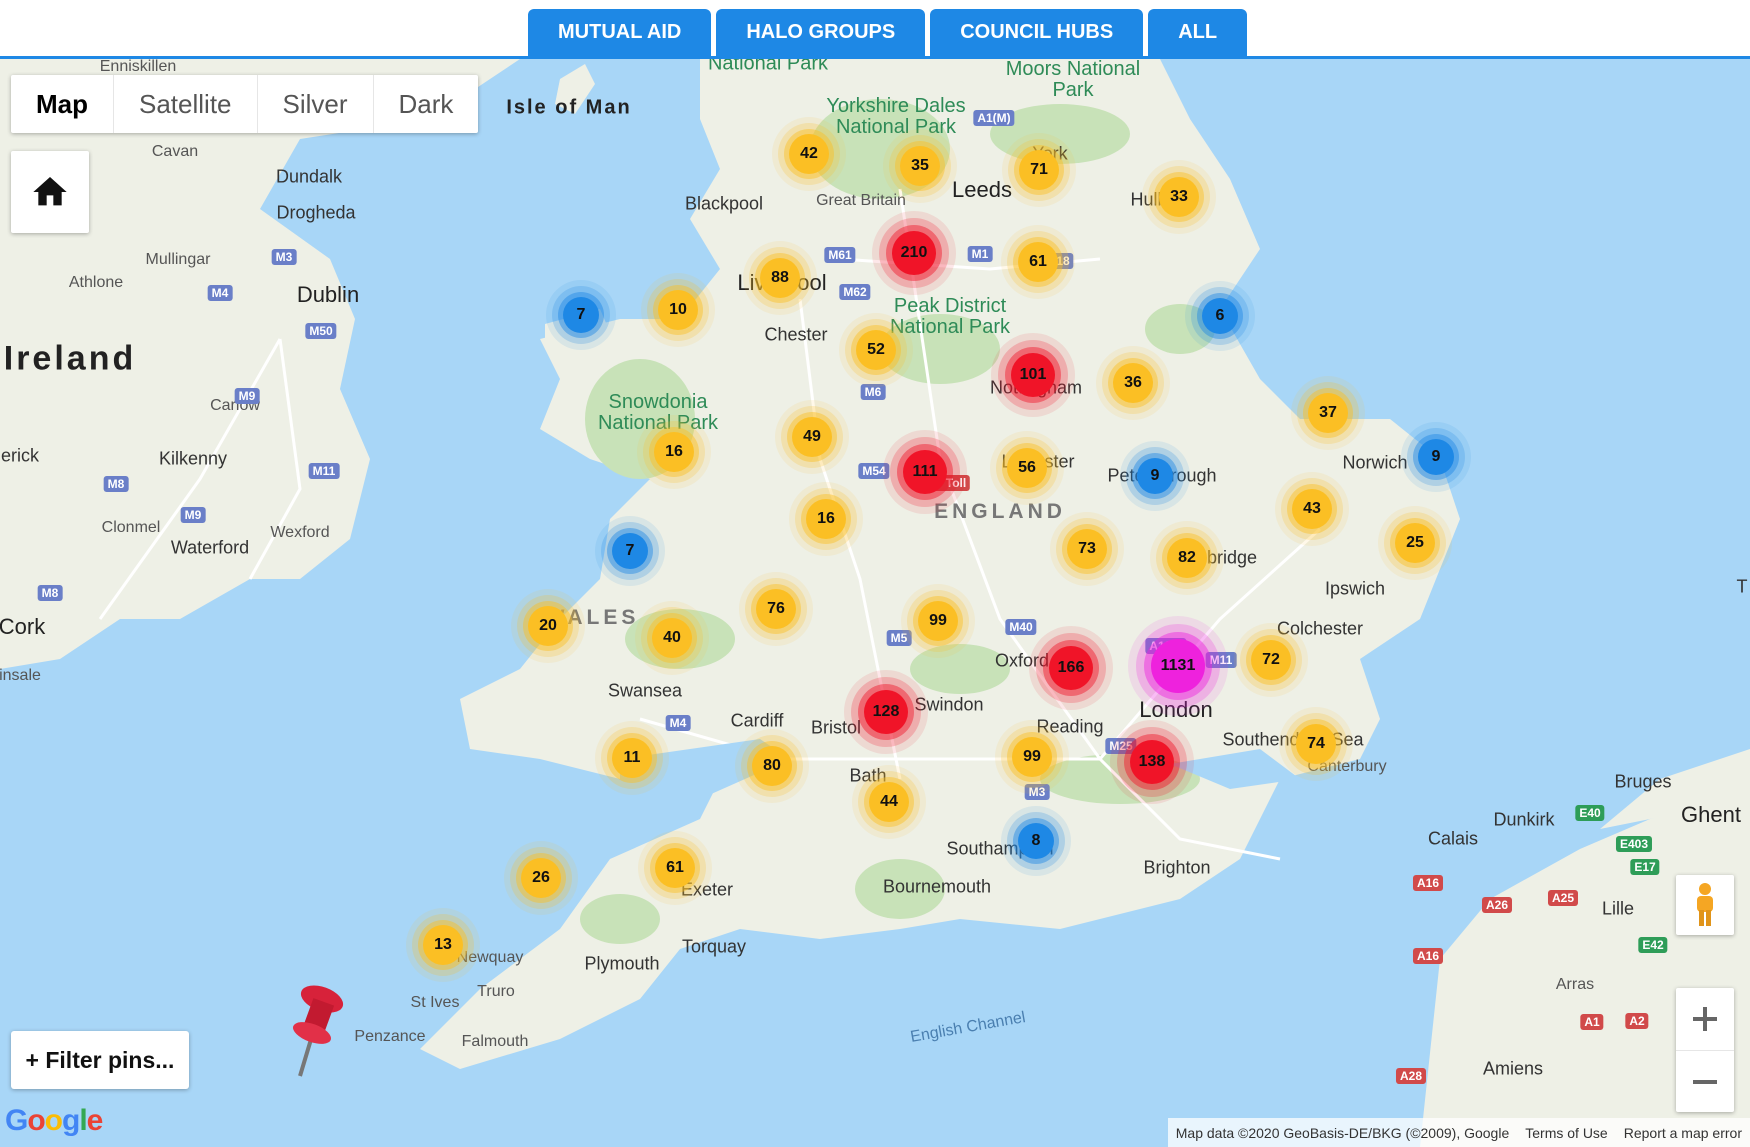  Describe the element at coordinates (886, 712) in the screenshot. I see `cluster-marker: 128` at that location.